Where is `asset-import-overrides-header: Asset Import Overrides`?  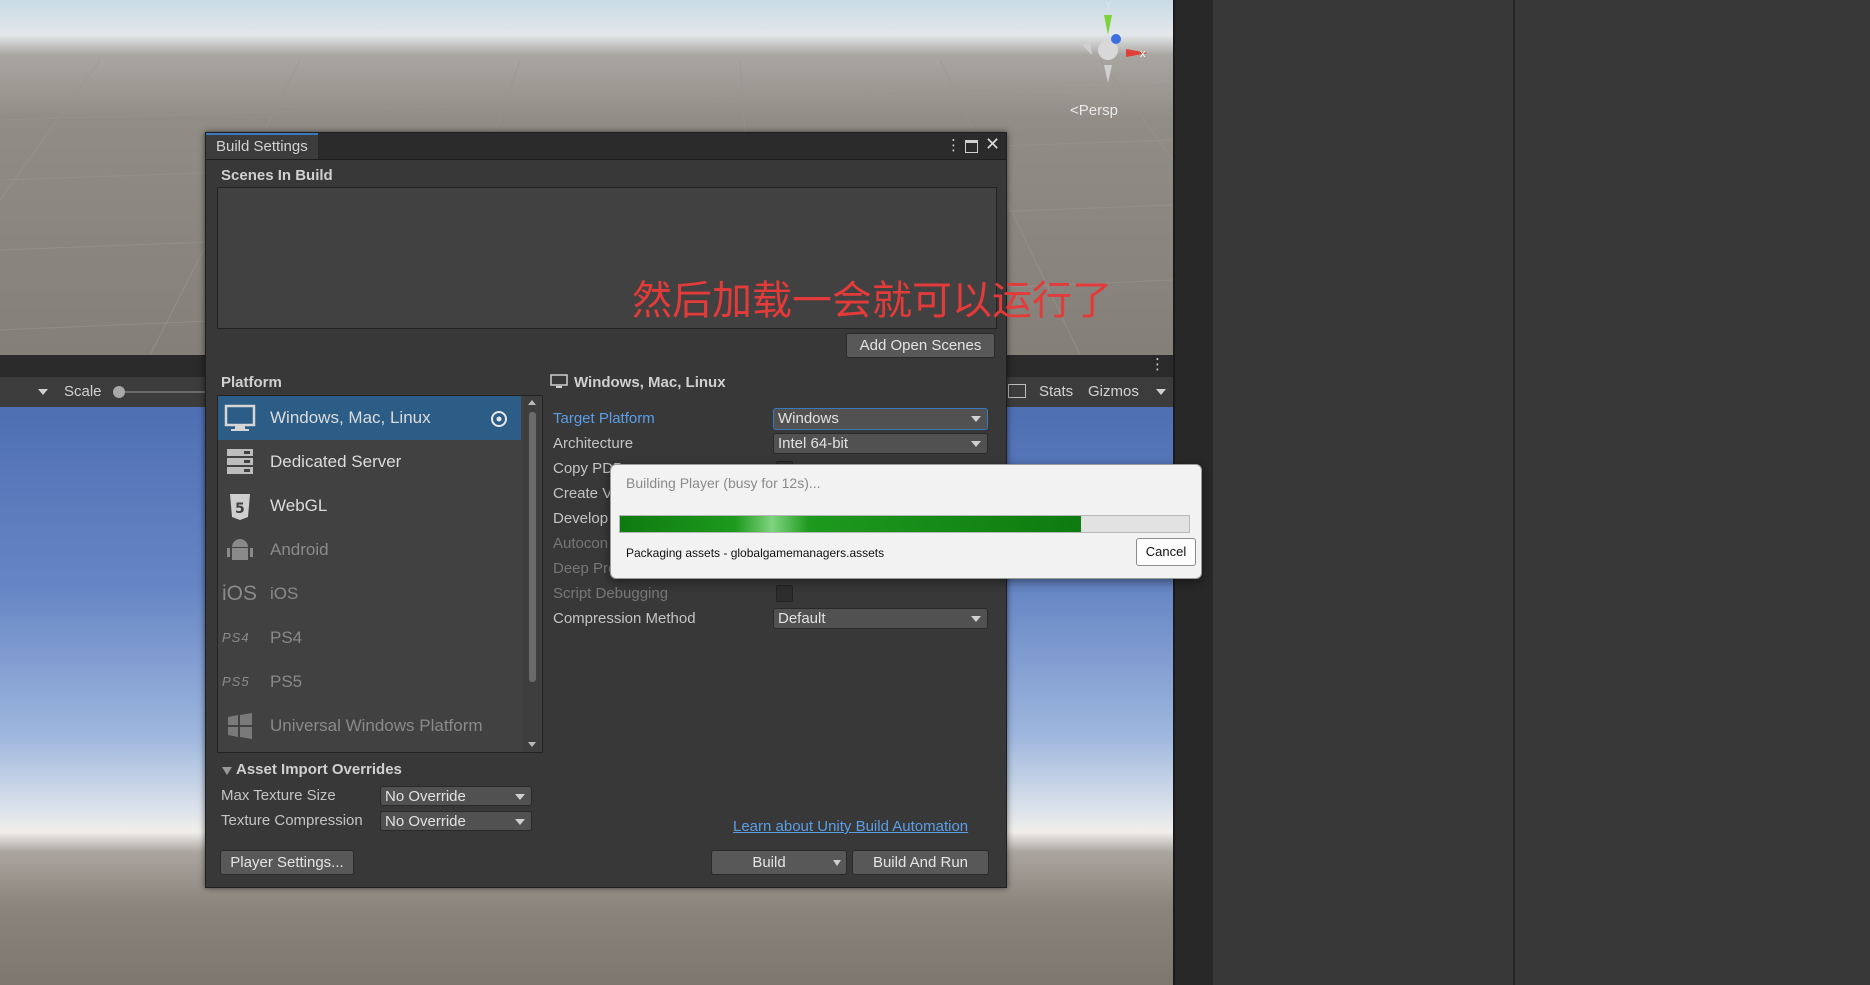 asset-import-overrides-header: Asset Import Overrides is located at coordinates (319, 769).